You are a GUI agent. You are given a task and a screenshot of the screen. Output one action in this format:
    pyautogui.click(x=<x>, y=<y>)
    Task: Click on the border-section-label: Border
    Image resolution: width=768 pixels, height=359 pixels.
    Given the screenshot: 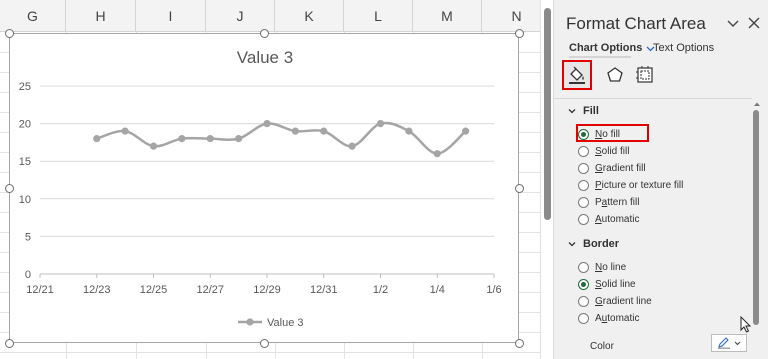 What is the action you would take?
    pyautogui.click(x=601, y=244)
    